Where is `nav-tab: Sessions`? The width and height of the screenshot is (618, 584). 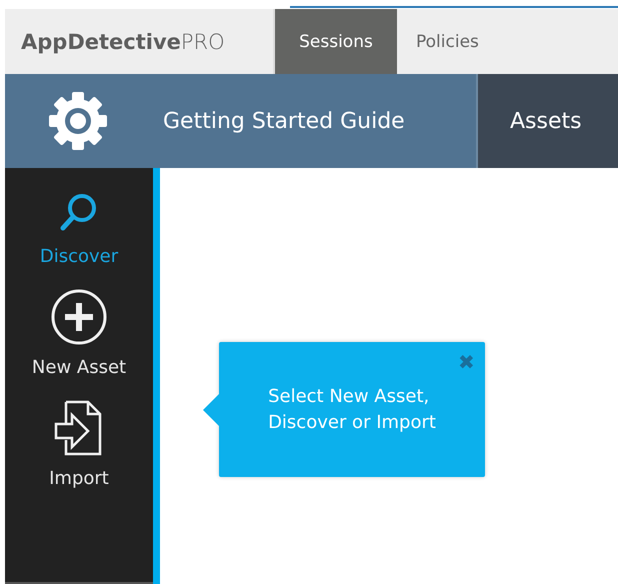
nav-tab: Sessions is located at coordinates (336, 41).